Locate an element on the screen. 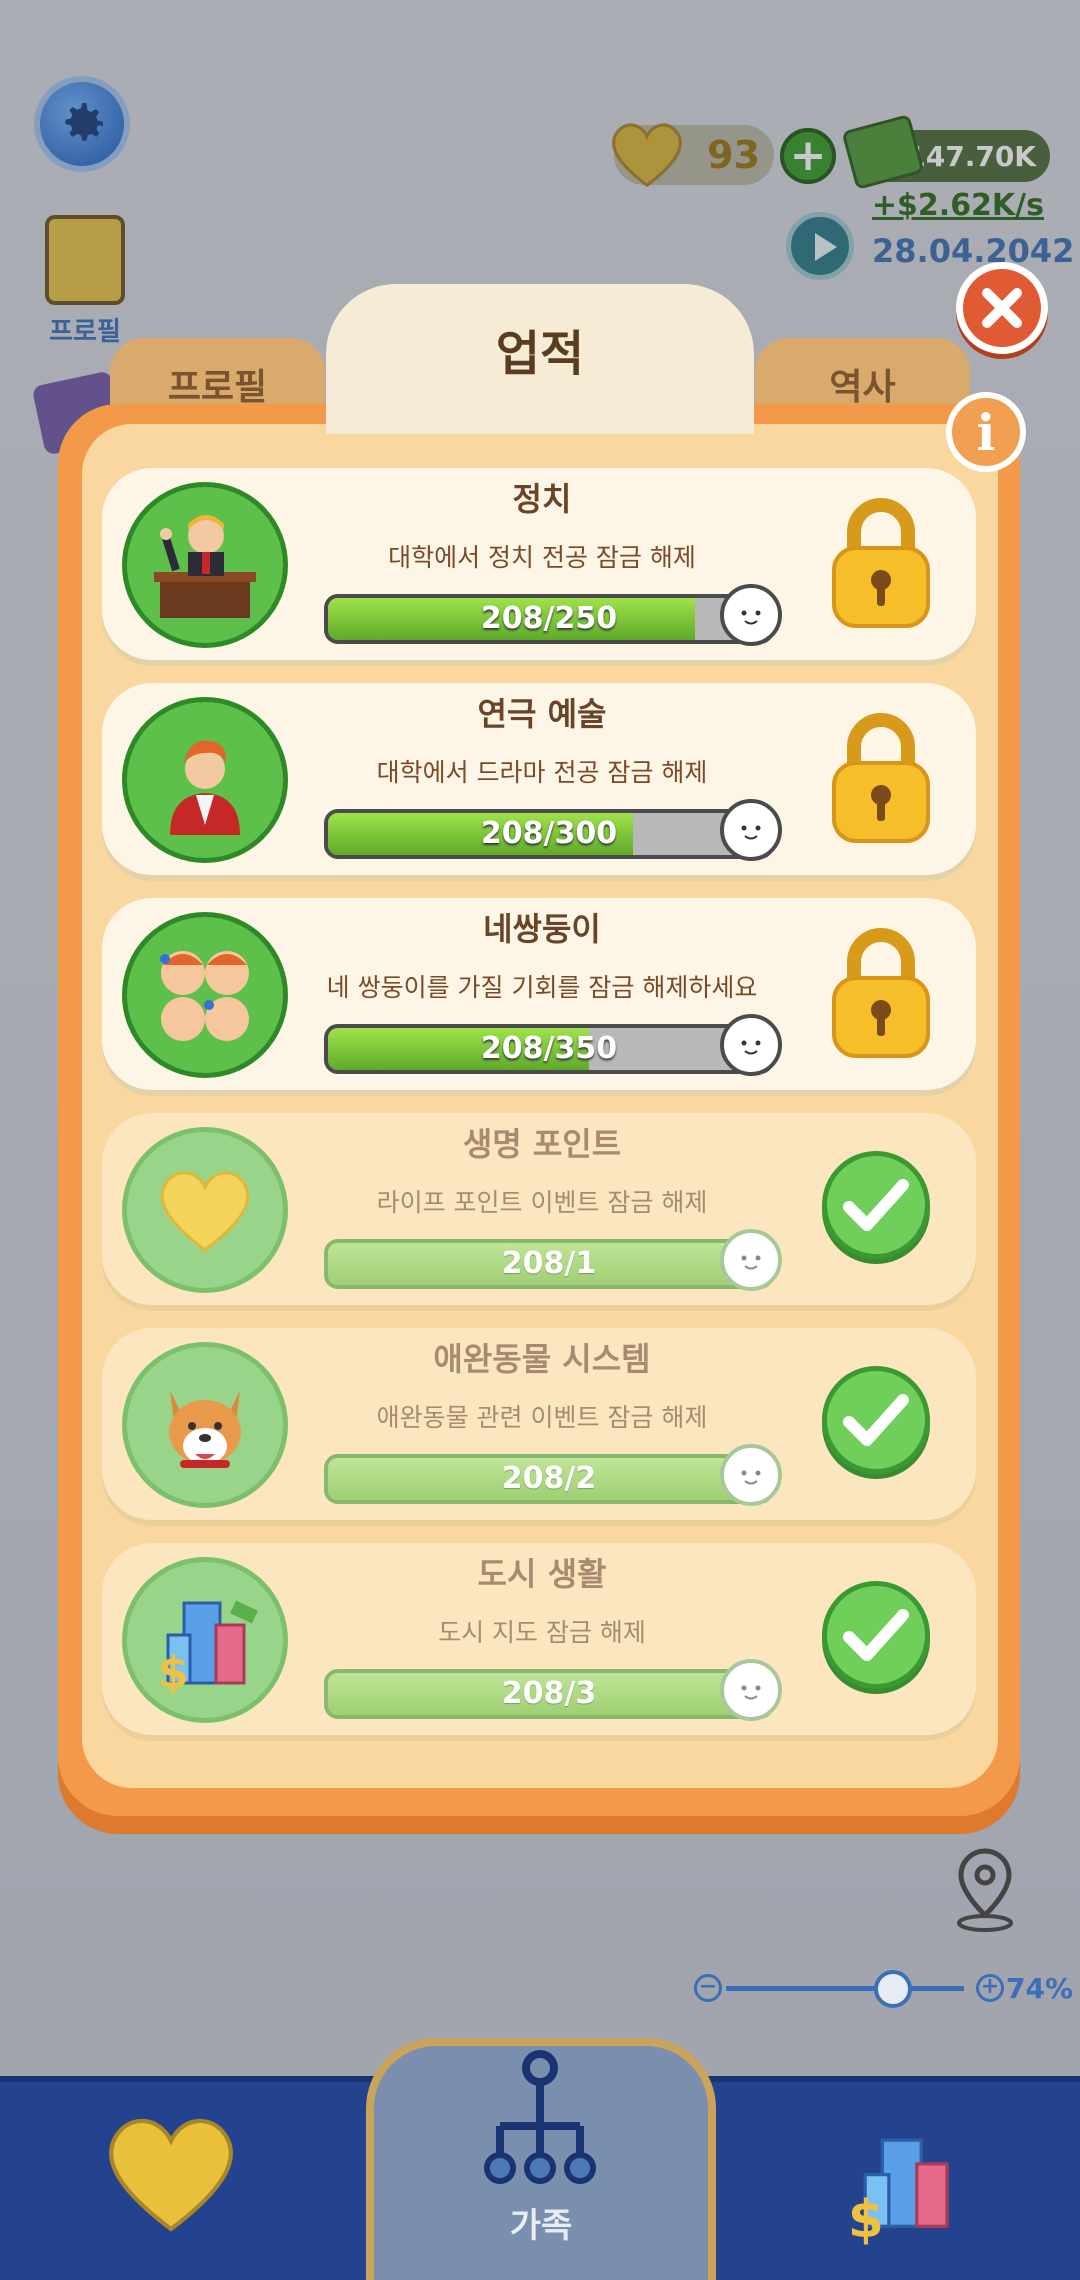  progress-bar: 208/300 is located at coordinates (549, 834).